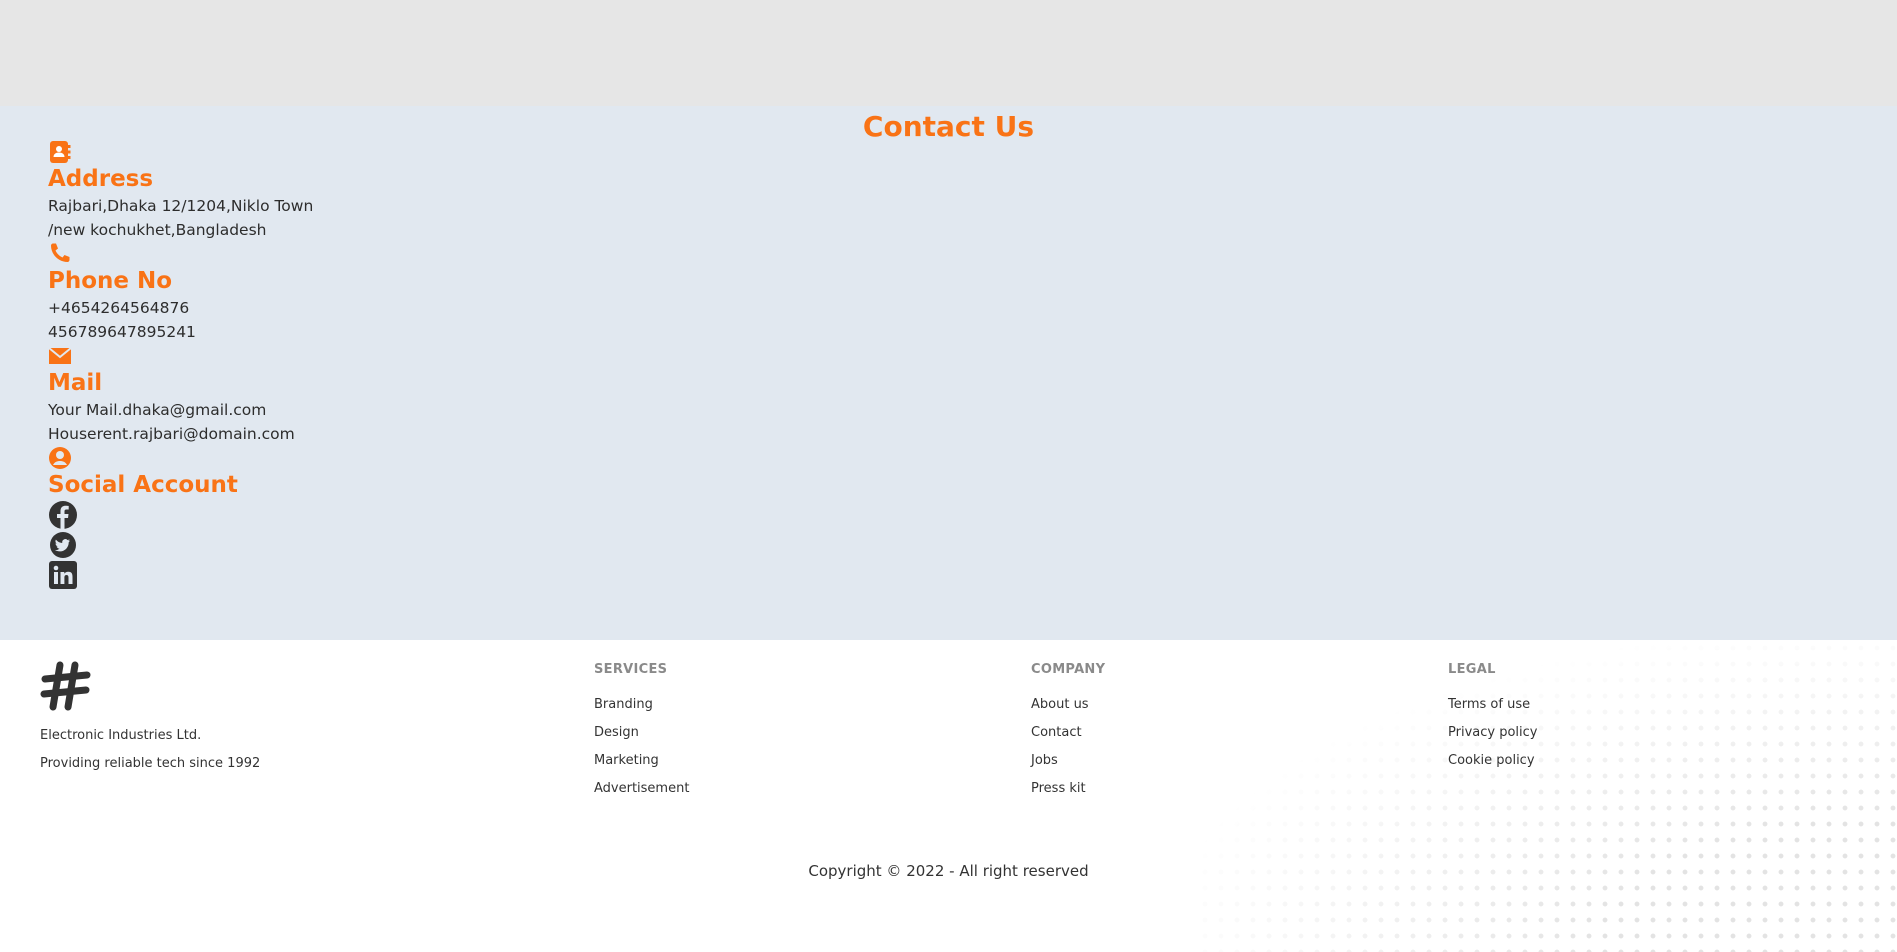  I want to click on linkedin-link, so click(63, 575).